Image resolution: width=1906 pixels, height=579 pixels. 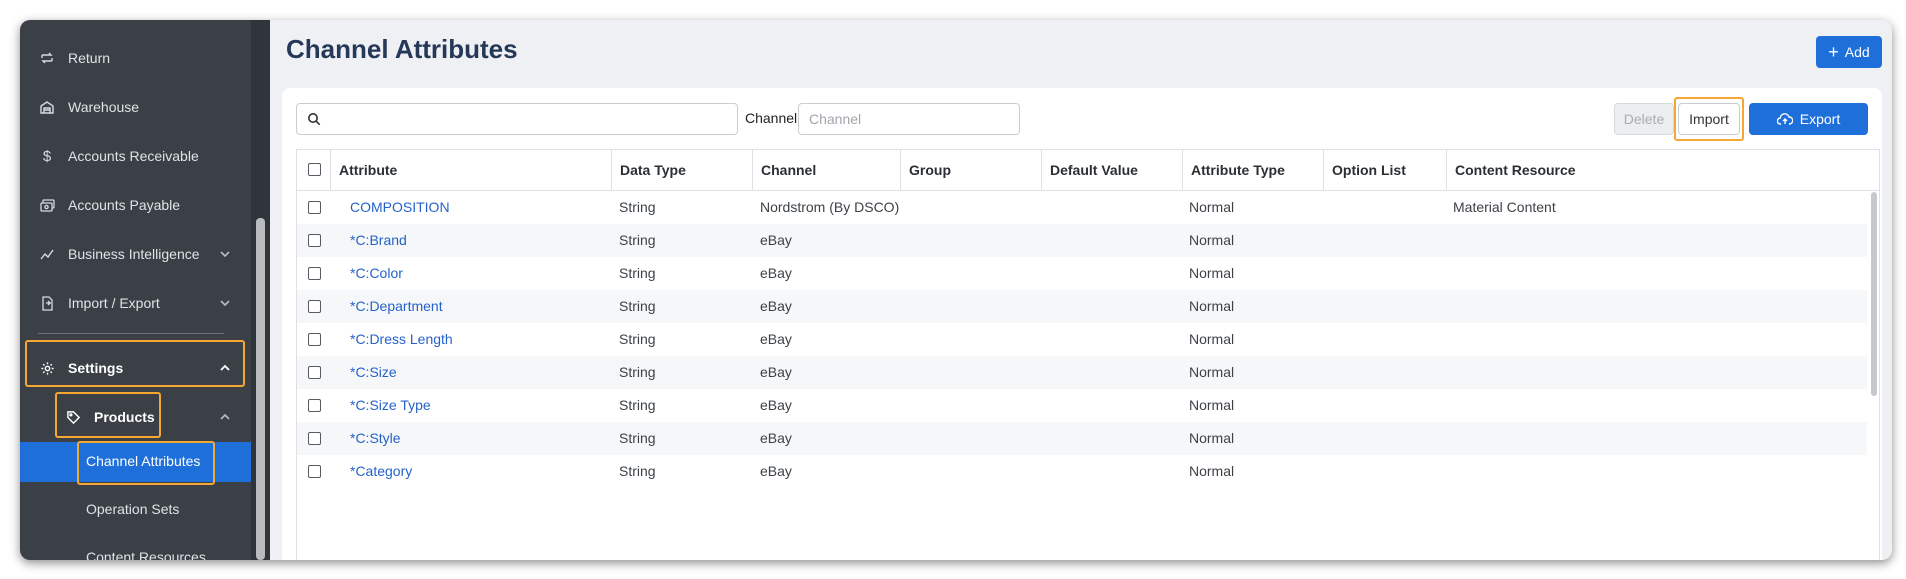 I want to click on sidebar-item-label: Business Intelligence, so click(x=134, y=254).